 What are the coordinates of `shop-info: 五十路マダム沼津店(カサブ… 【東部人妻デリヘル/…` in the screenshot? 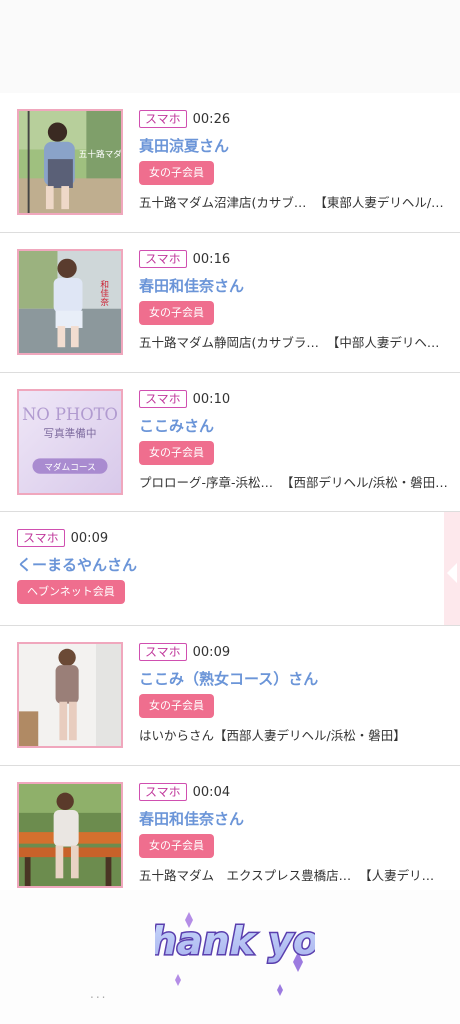 It's located at (295, 201).